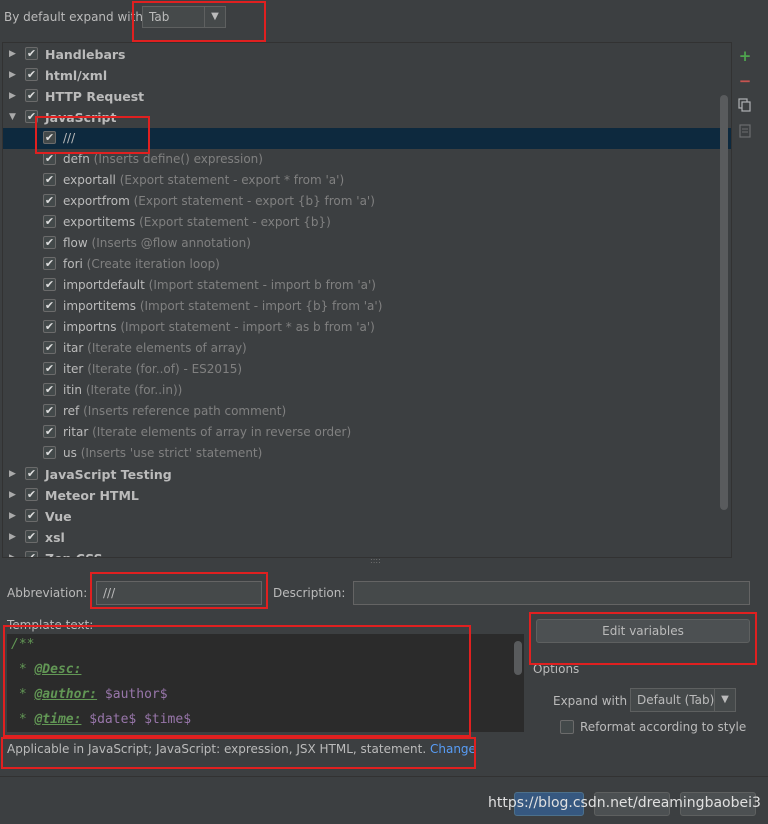 The height and width of the screenshot is (824, 768). What do you see at coordinates (567, 727) in the screenshot?
I see `reformat-checkbox` at bounding box center [567, 727].